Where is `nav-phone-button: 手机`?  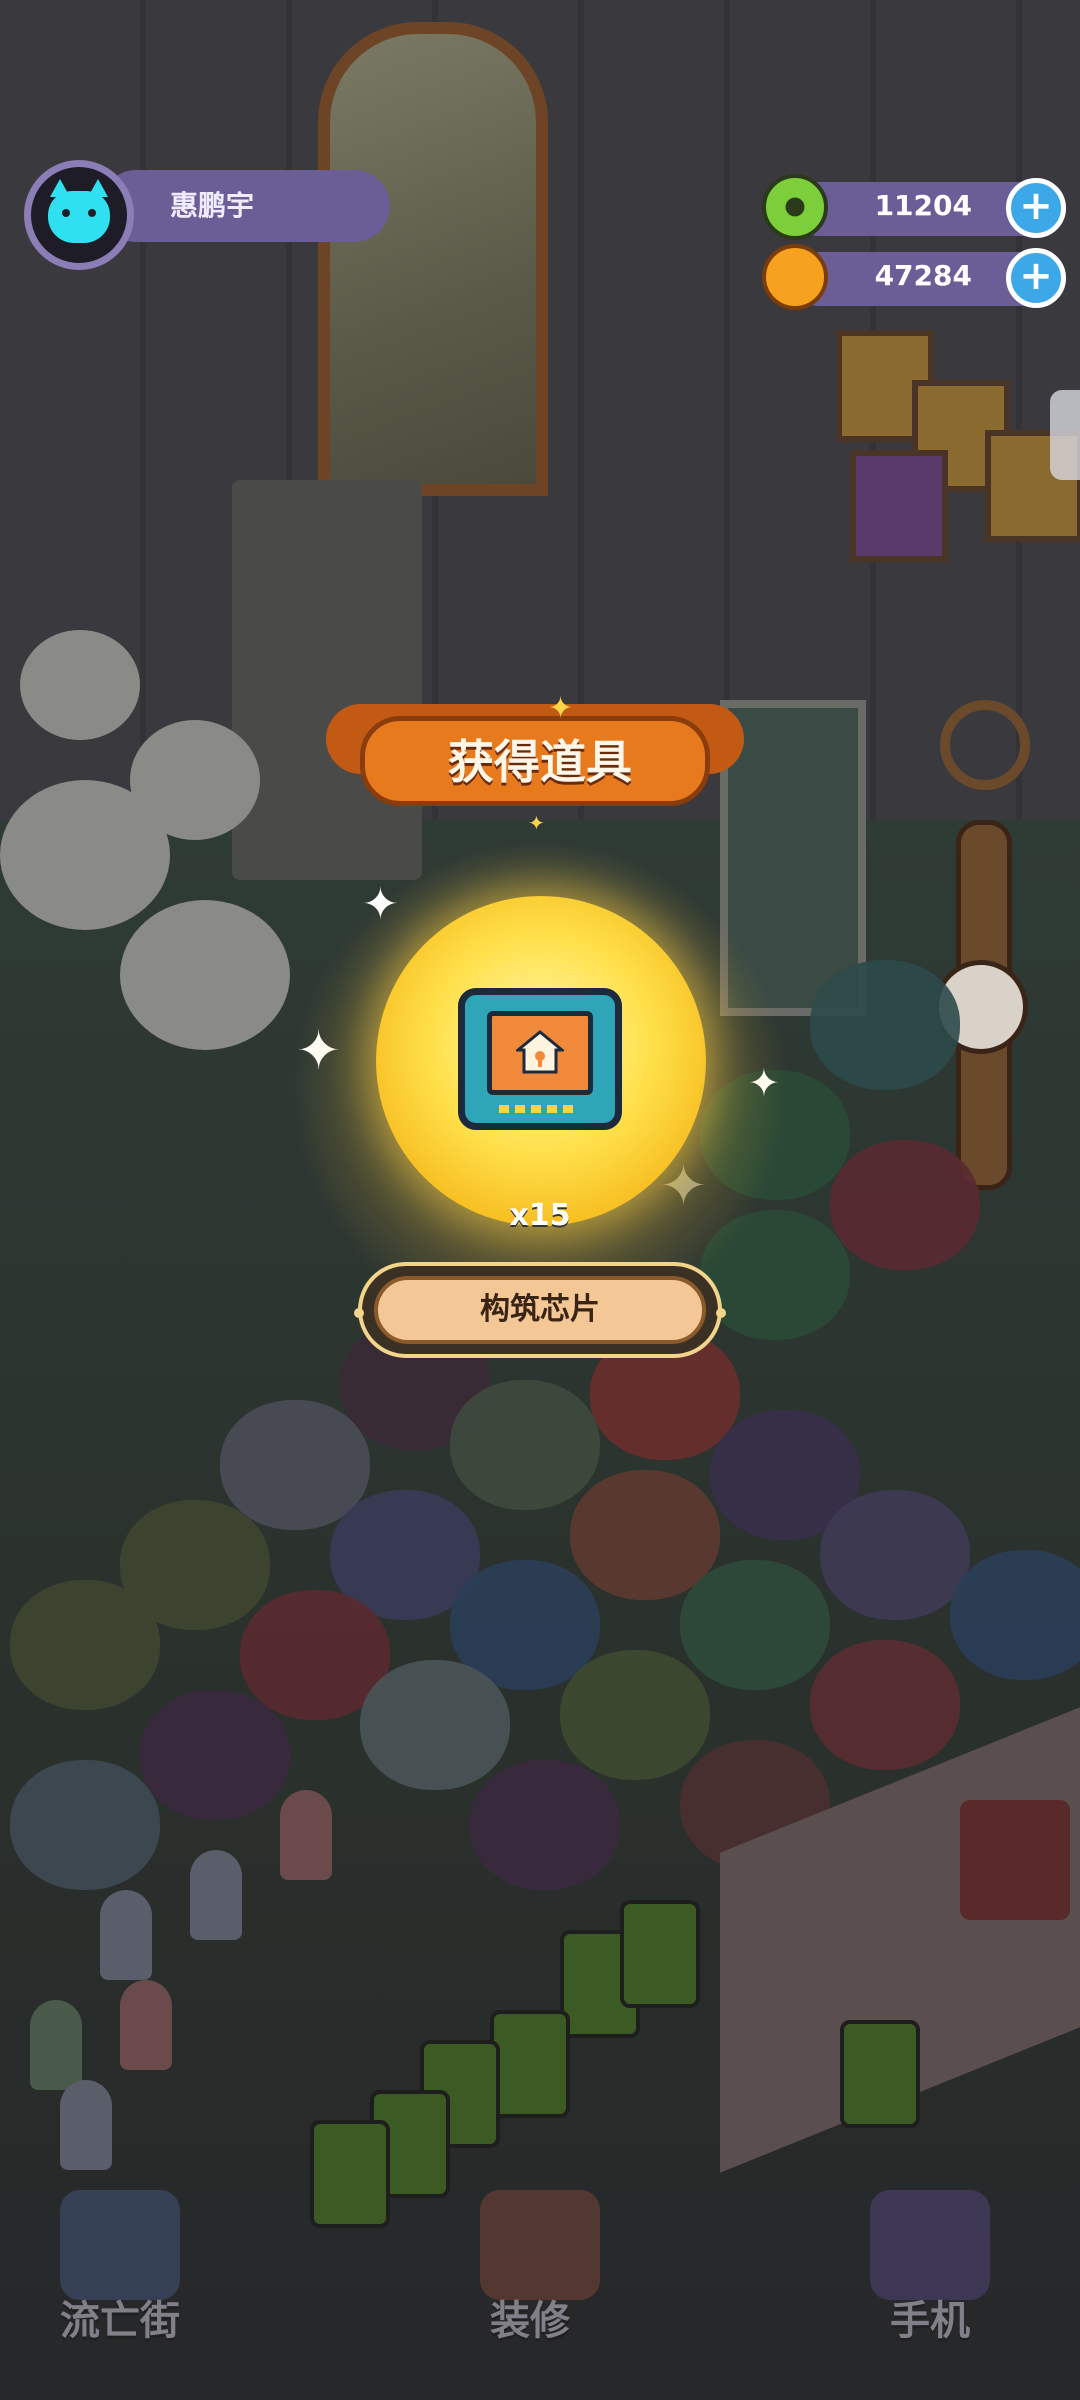
nav-phone-button: 手机 is located at coordinates (930, 2270).